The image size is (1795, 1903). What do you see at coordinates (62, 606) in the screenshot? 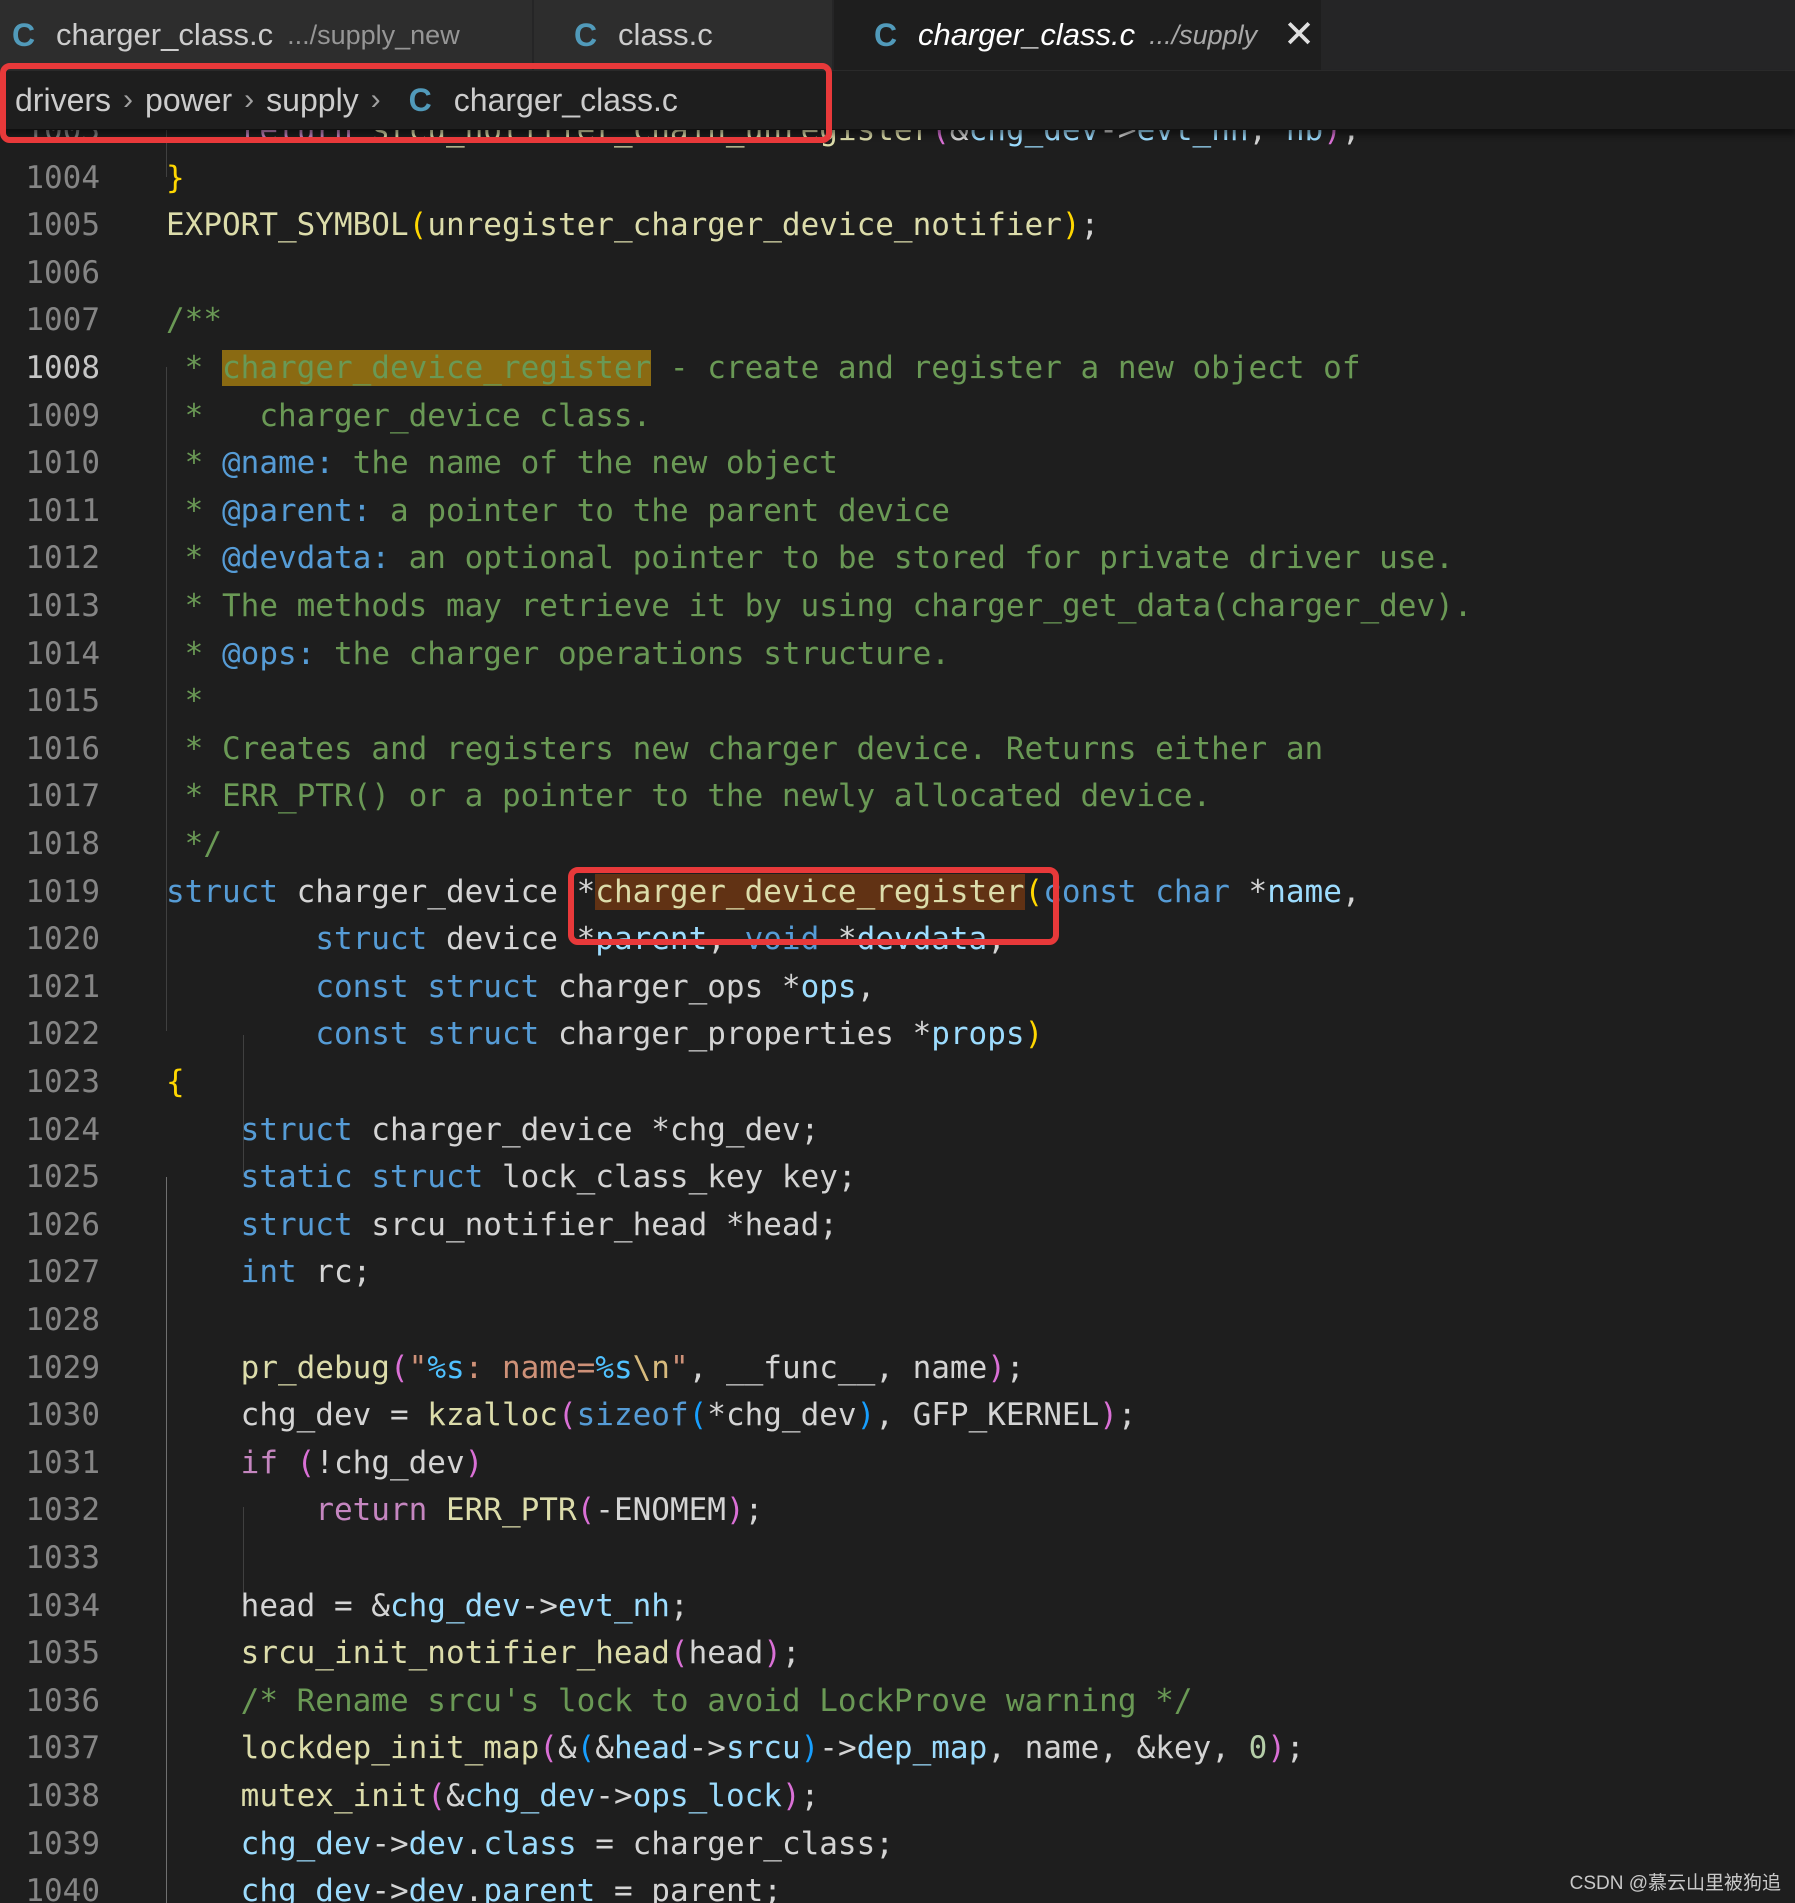
I see `line-number: 1013` at bounding box center [62, 606].